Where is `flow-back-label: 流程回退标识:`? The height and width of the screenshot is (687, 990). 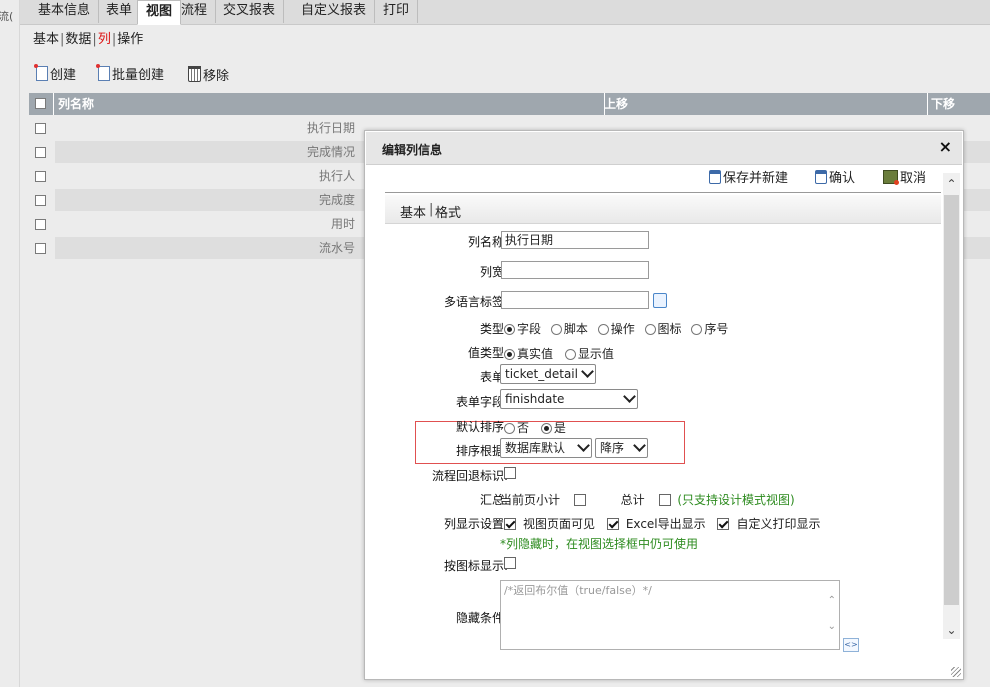 flow-back-label: 流程回退标识: is located at coordinates (469, 476).